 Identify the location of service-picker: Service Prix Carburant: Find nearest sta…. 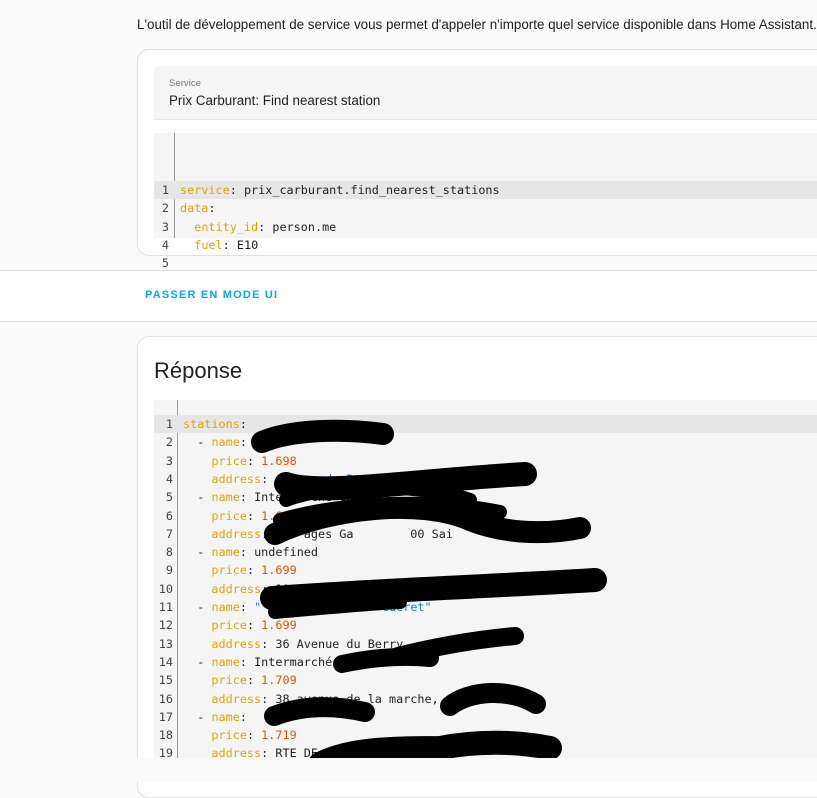
(485, 93).